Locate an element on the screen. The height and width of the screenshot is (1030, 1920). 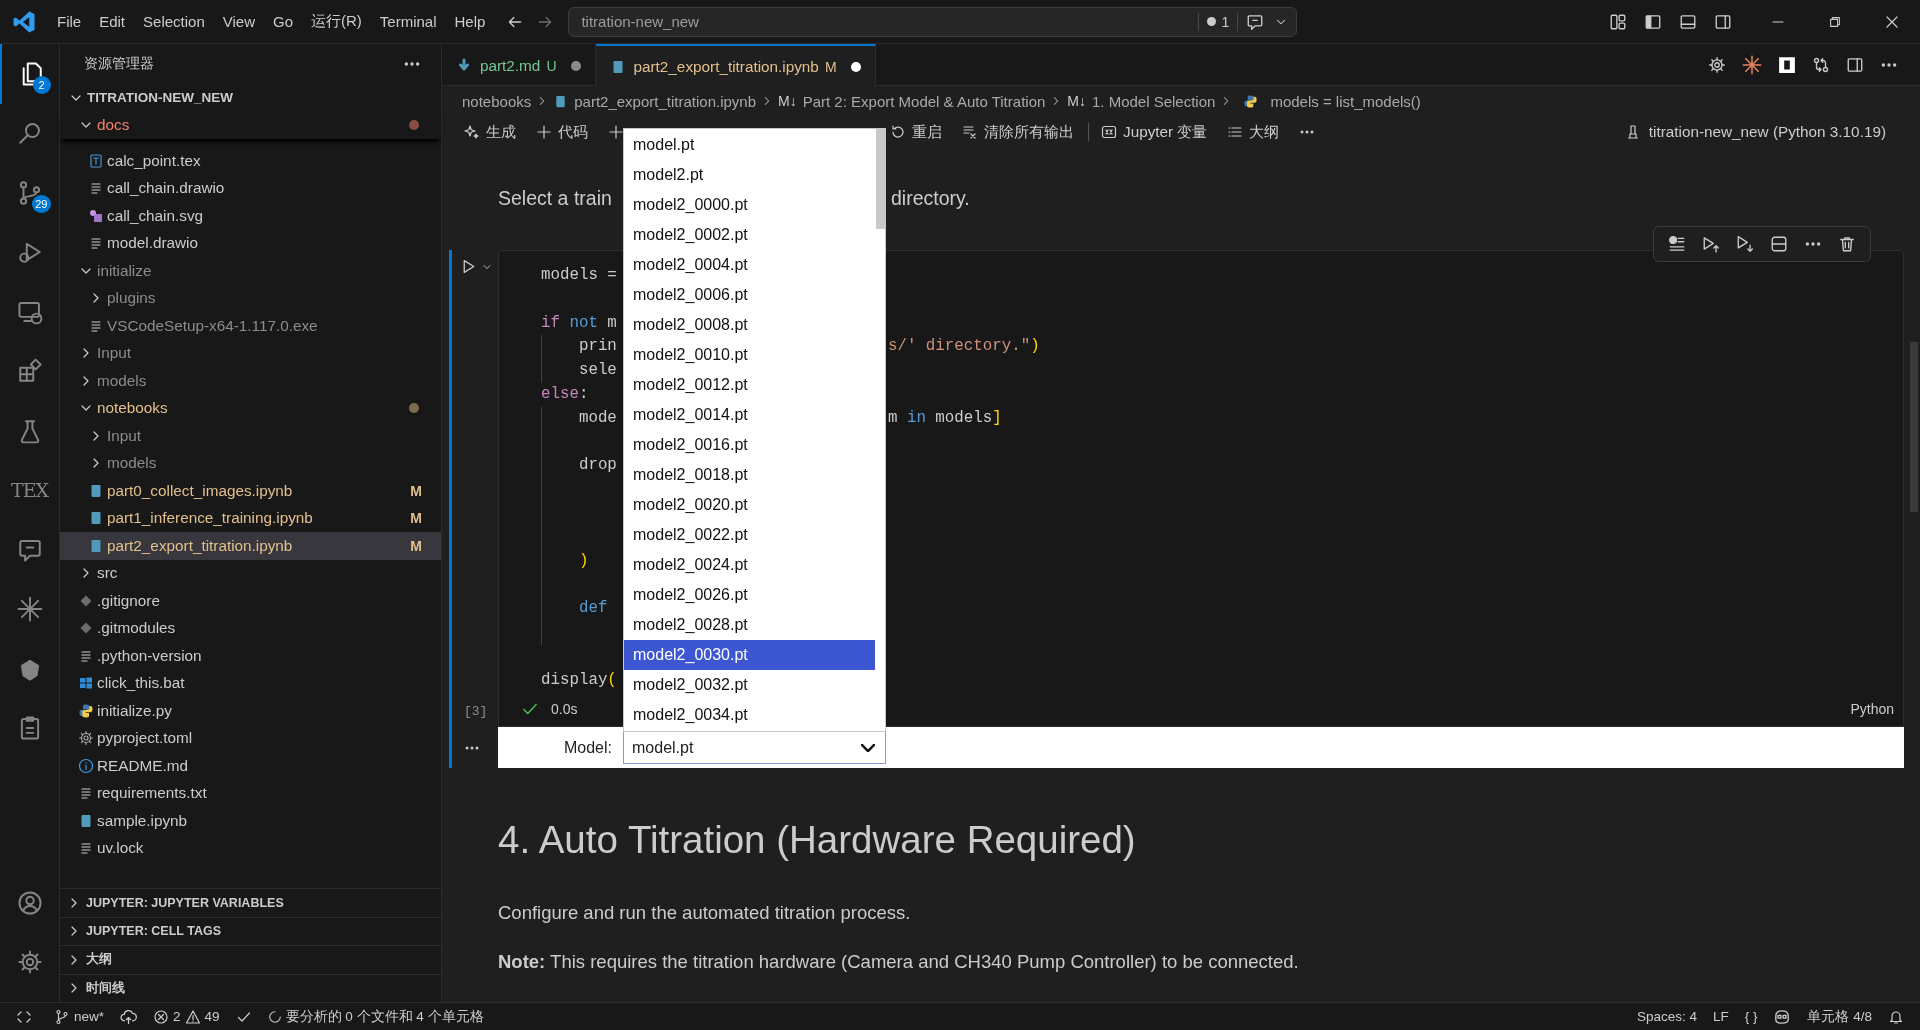
tree-row: plugins is located at coordinates (250, 298).